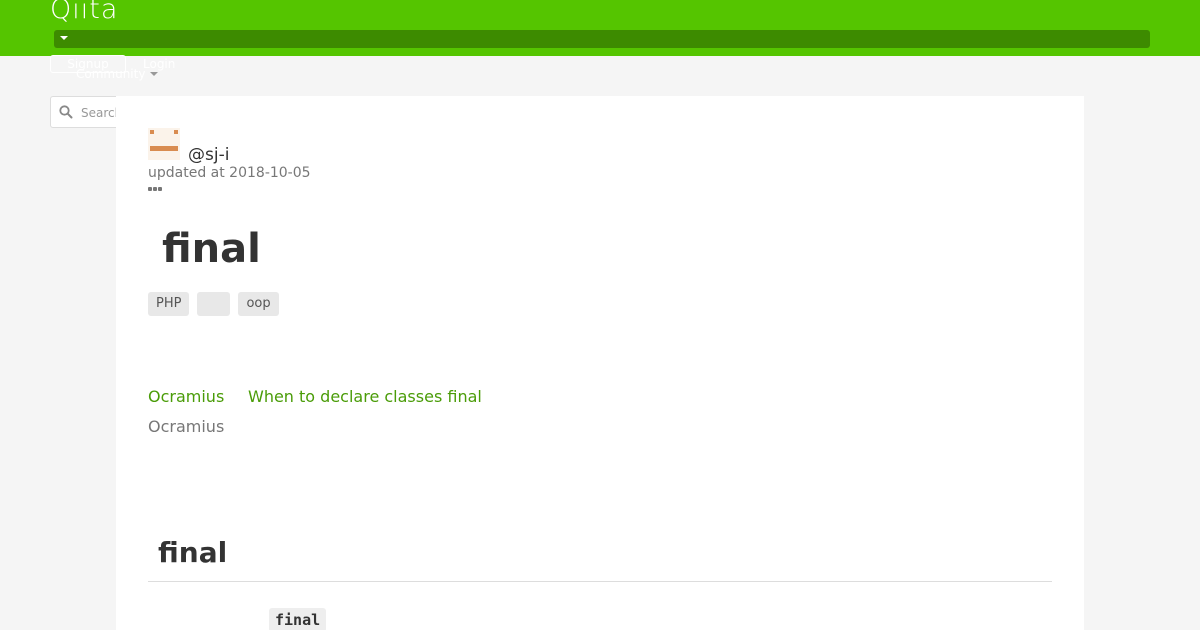 This screenshot has height=630, width=1200. I want to click on inline-code: final, so click(298, 619).